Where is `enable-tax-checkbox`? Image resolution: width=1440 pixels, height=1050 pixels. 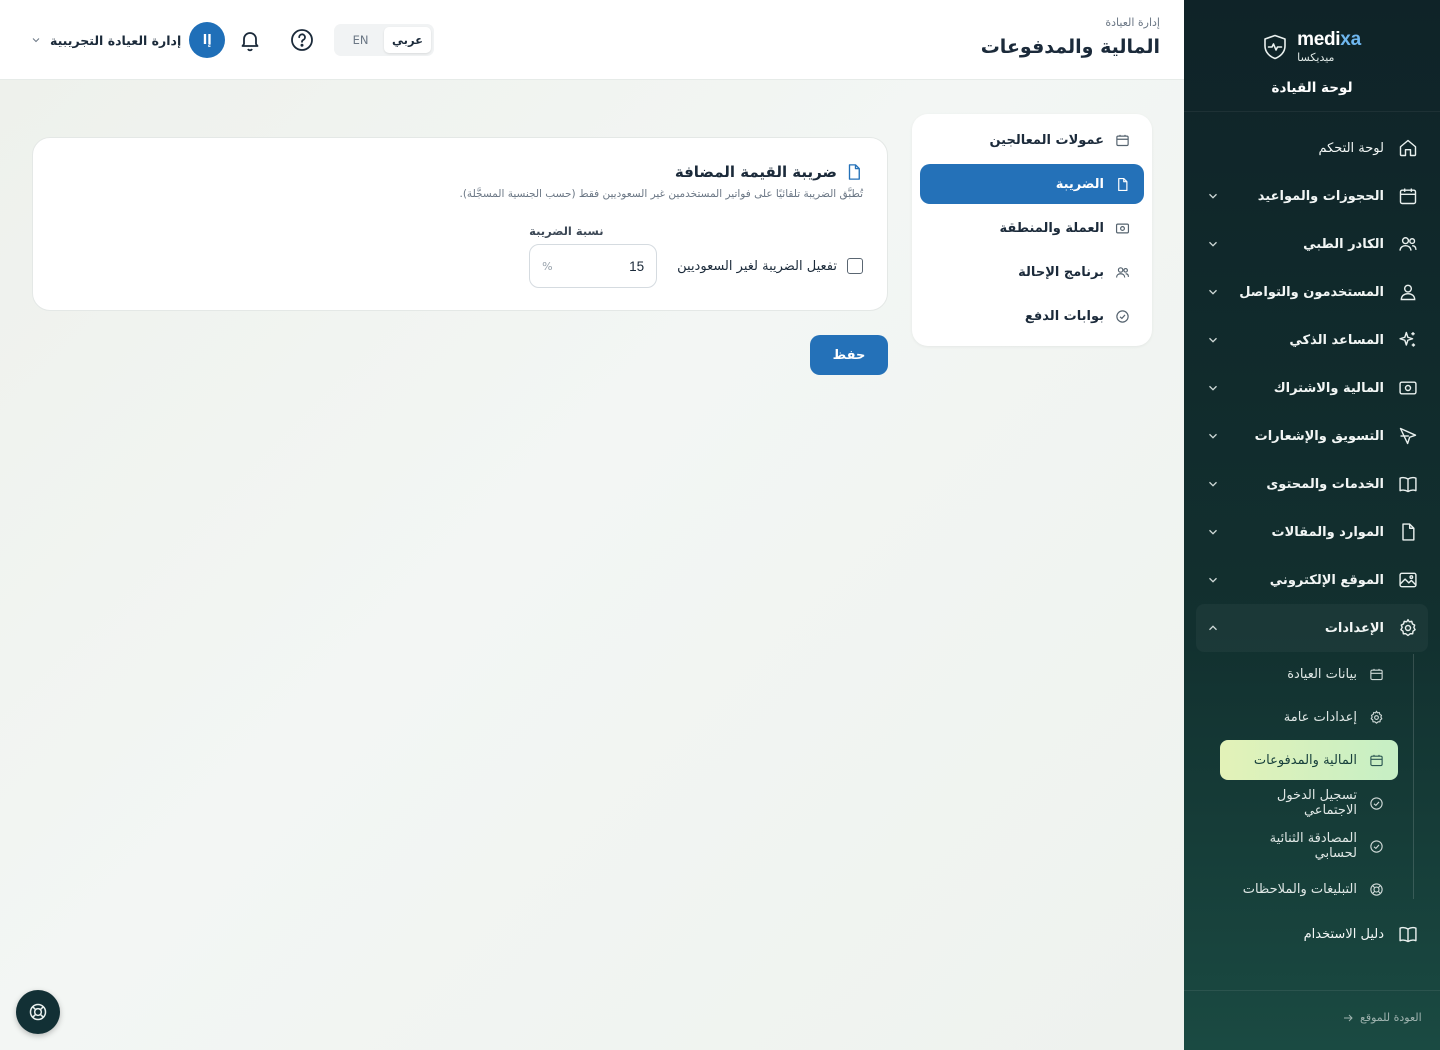
enable-tax-checkbox is located at coordinates (855, 266).